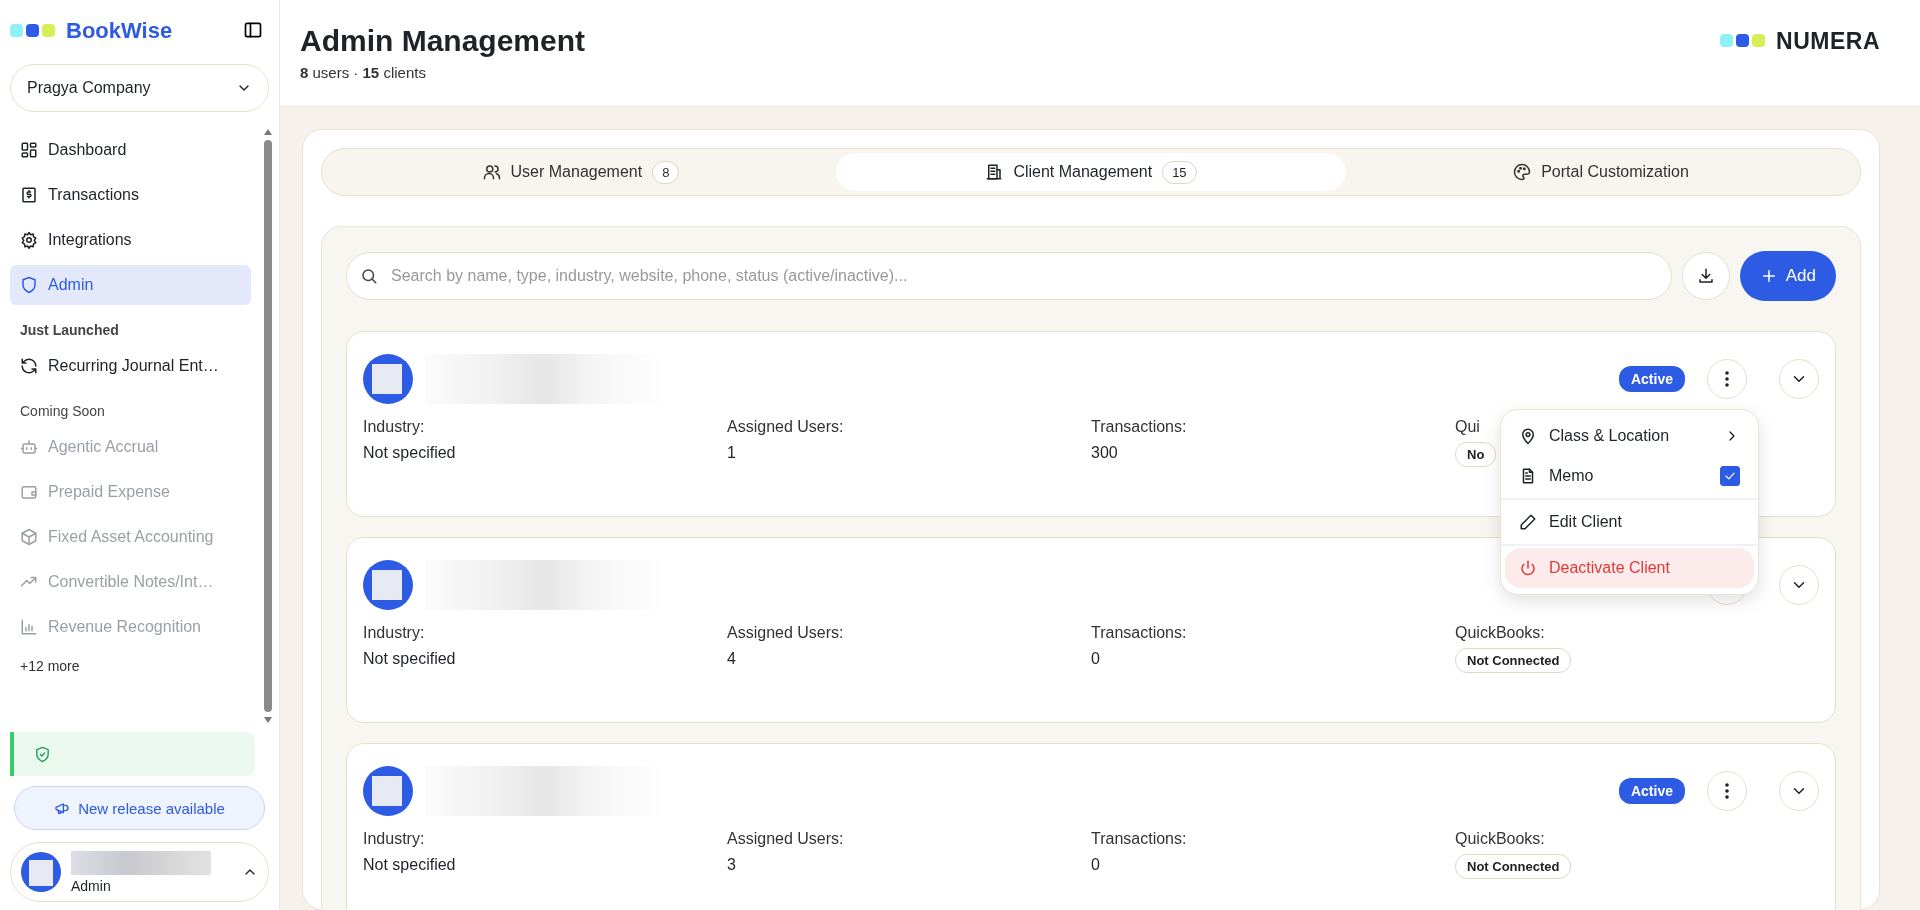 This screenshot has width=1920, height=910. I want to click on tab: Client Management 15, so click(1091, 172).